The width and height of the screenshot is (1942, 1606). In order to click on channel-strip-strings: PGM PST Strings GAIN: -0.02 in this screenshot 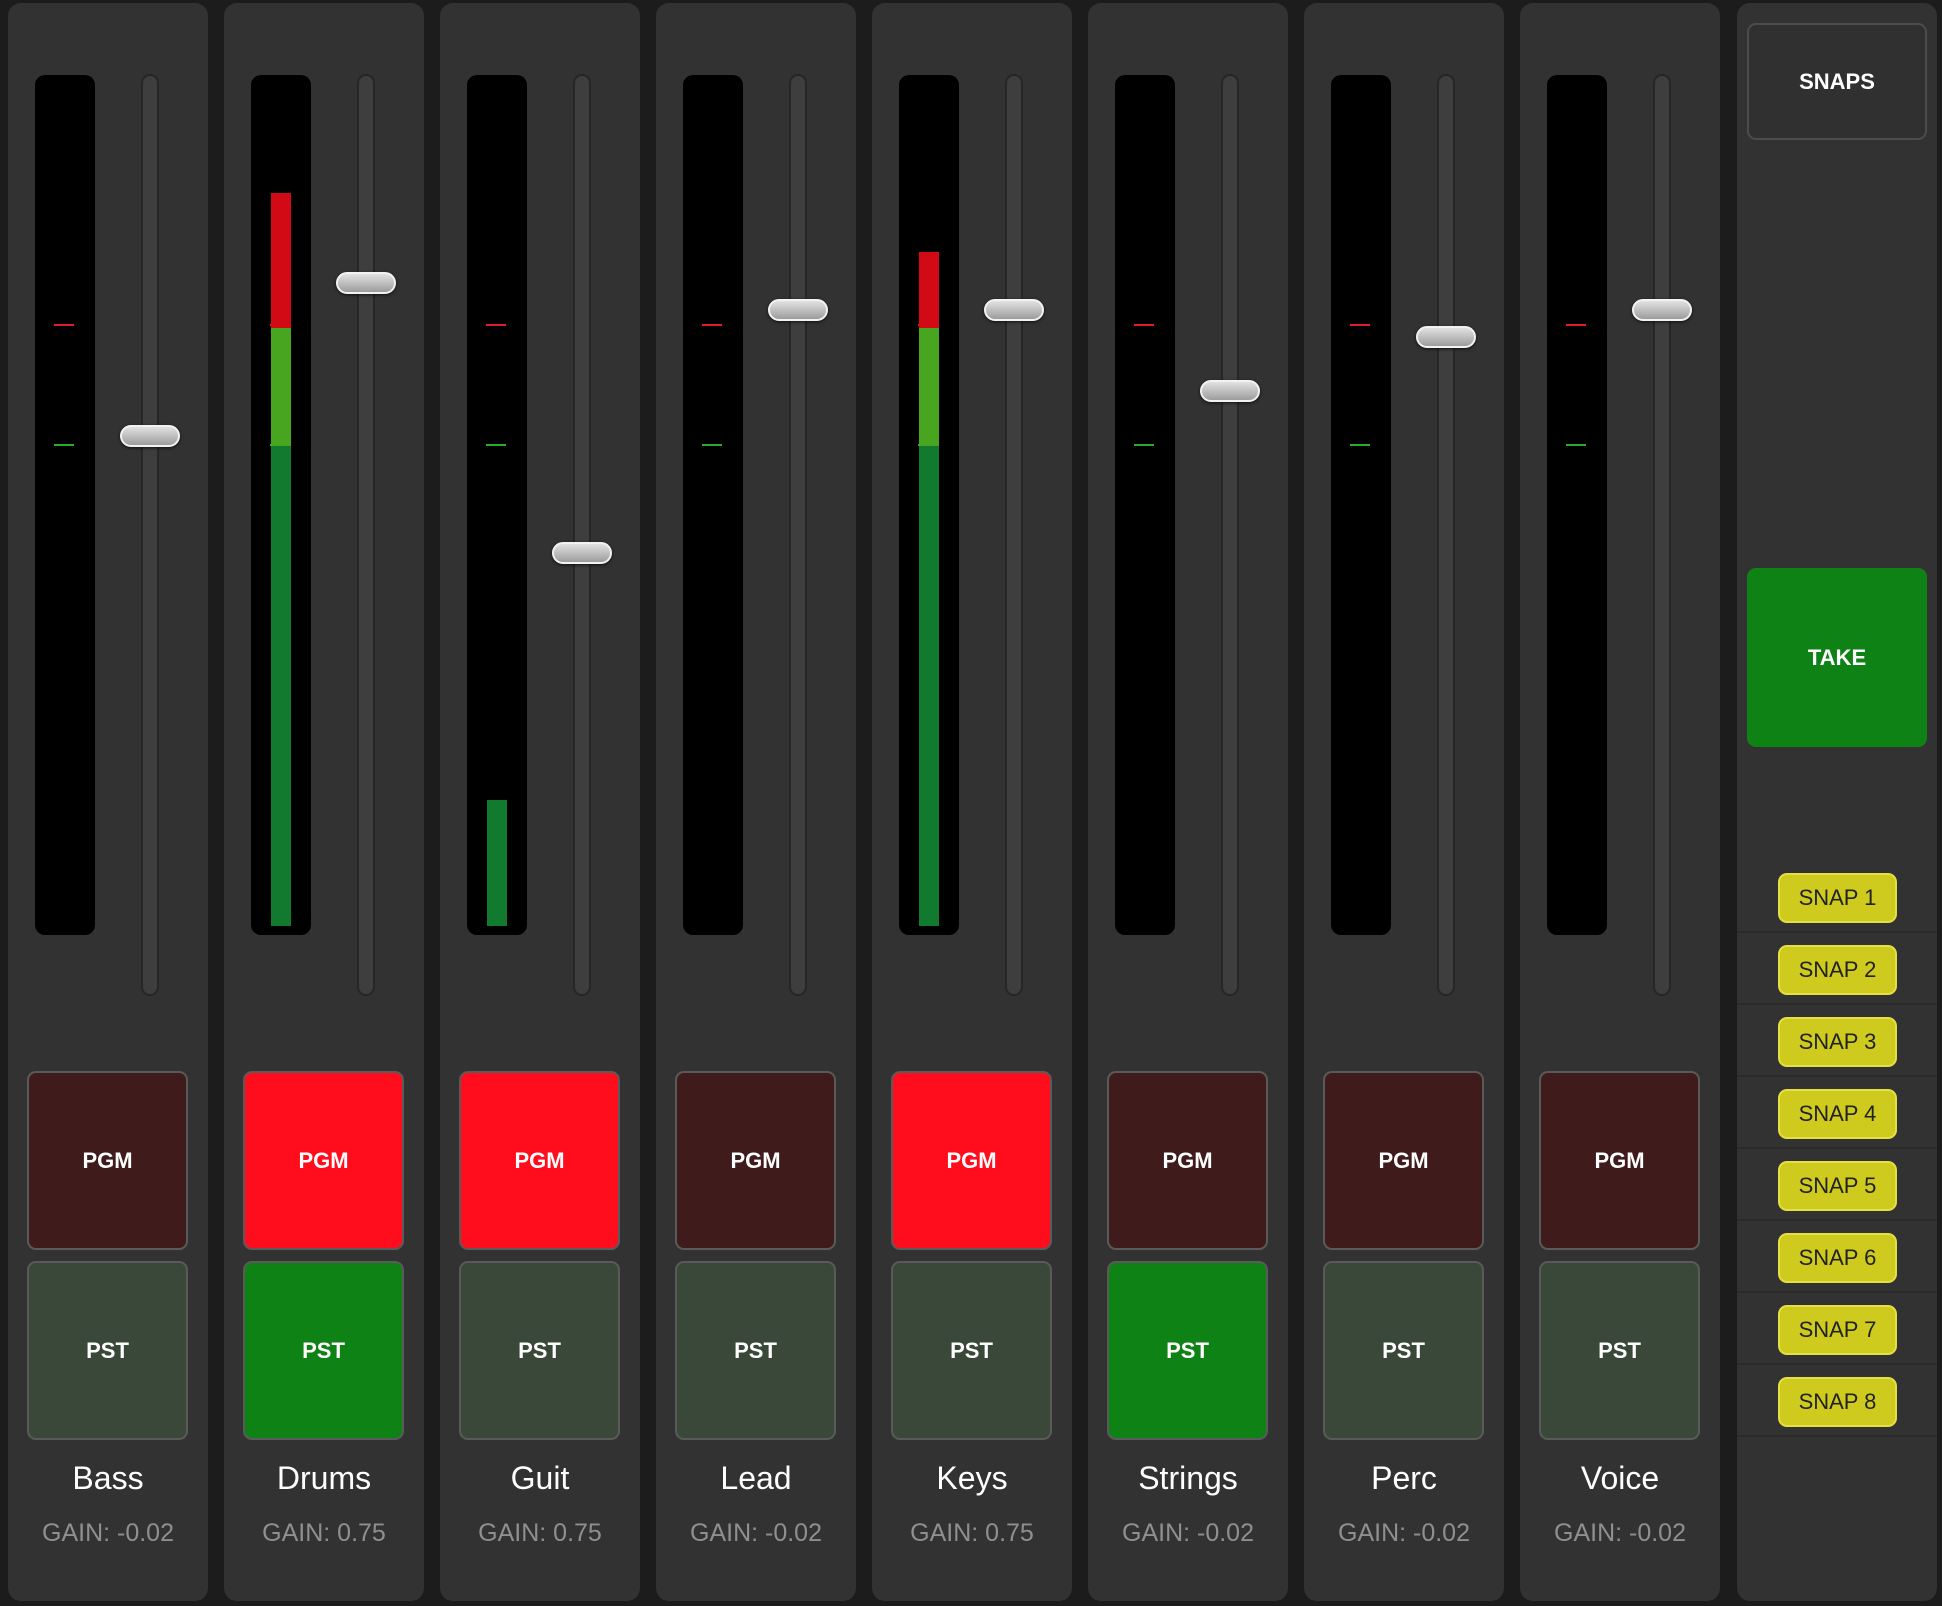, I will do `click(1188, 802)`.